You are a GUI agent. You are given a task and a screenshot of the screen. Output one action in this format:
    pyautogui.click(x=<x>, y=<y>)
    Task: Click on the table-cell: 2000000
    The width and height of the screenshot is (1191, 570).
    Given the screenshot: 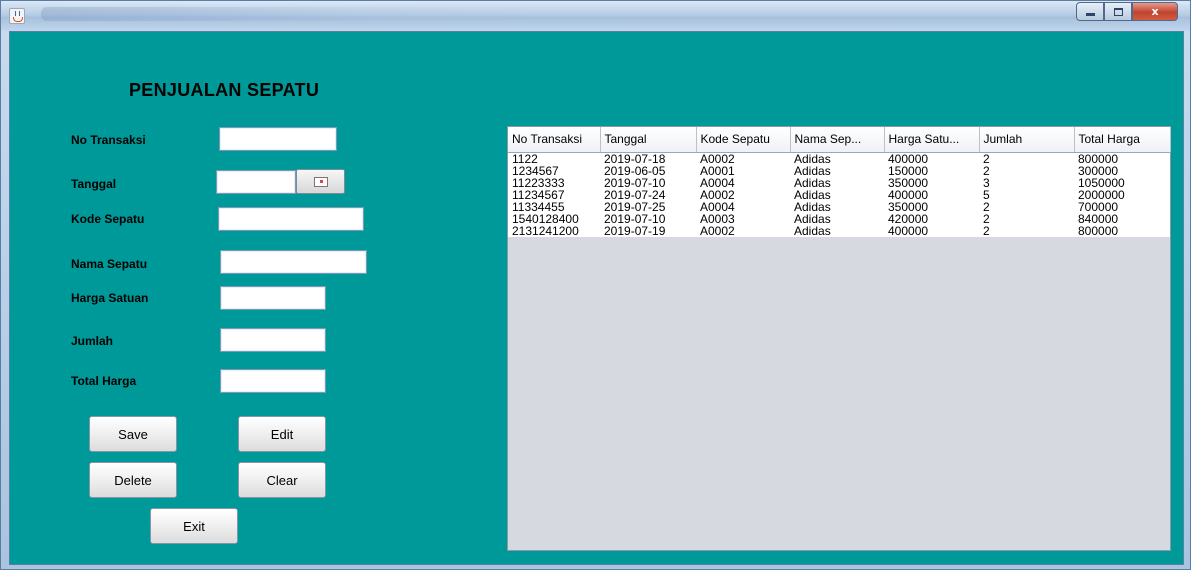 What is the action you would take?
    pyautogui.click(x=1122, y=194)
    